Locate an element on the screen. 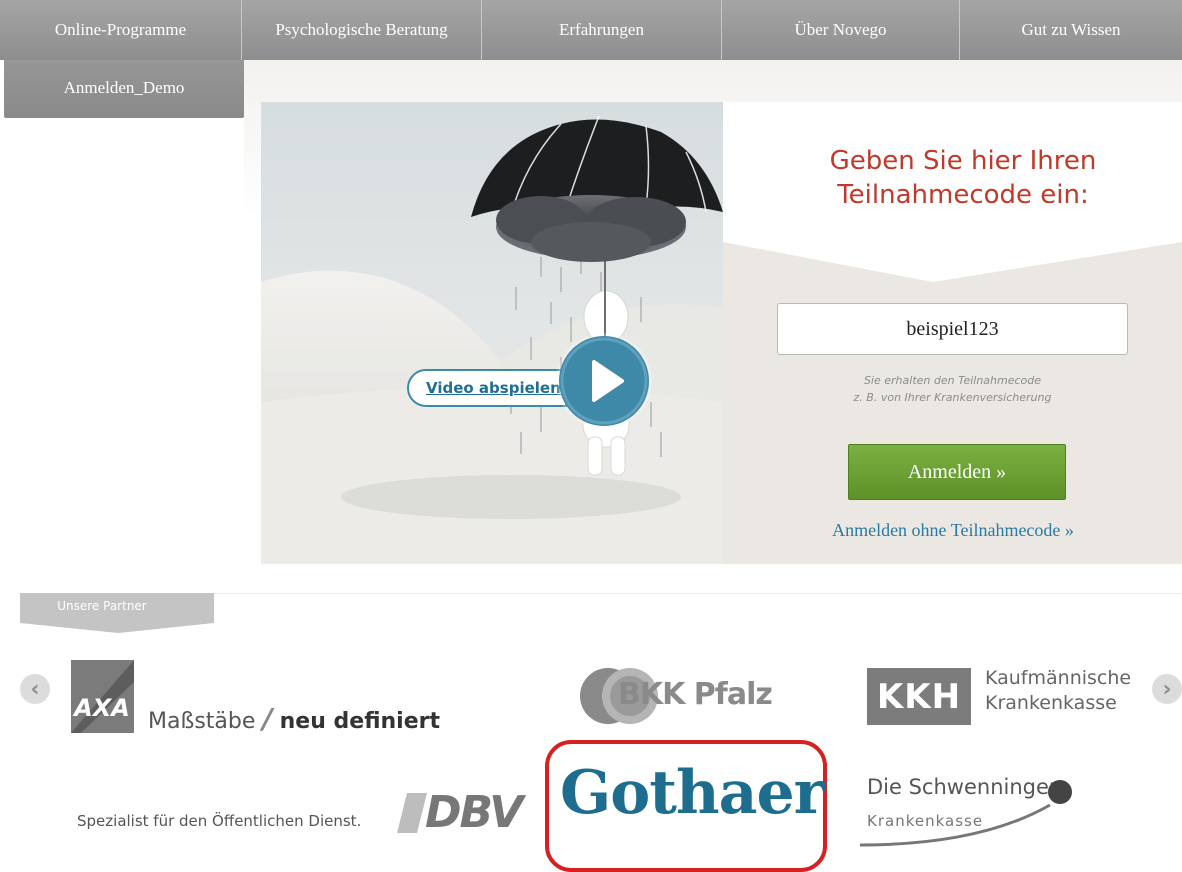  schwenninger-name: Die Schwenninger is located at coordinates (962, 787).